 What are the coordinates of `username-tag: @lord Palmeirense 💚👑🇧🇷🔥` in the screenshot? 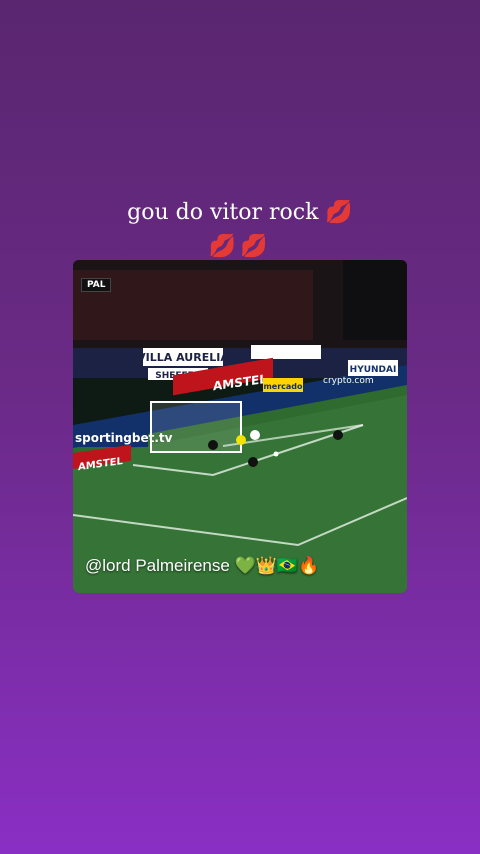 It's located at (202, 566).